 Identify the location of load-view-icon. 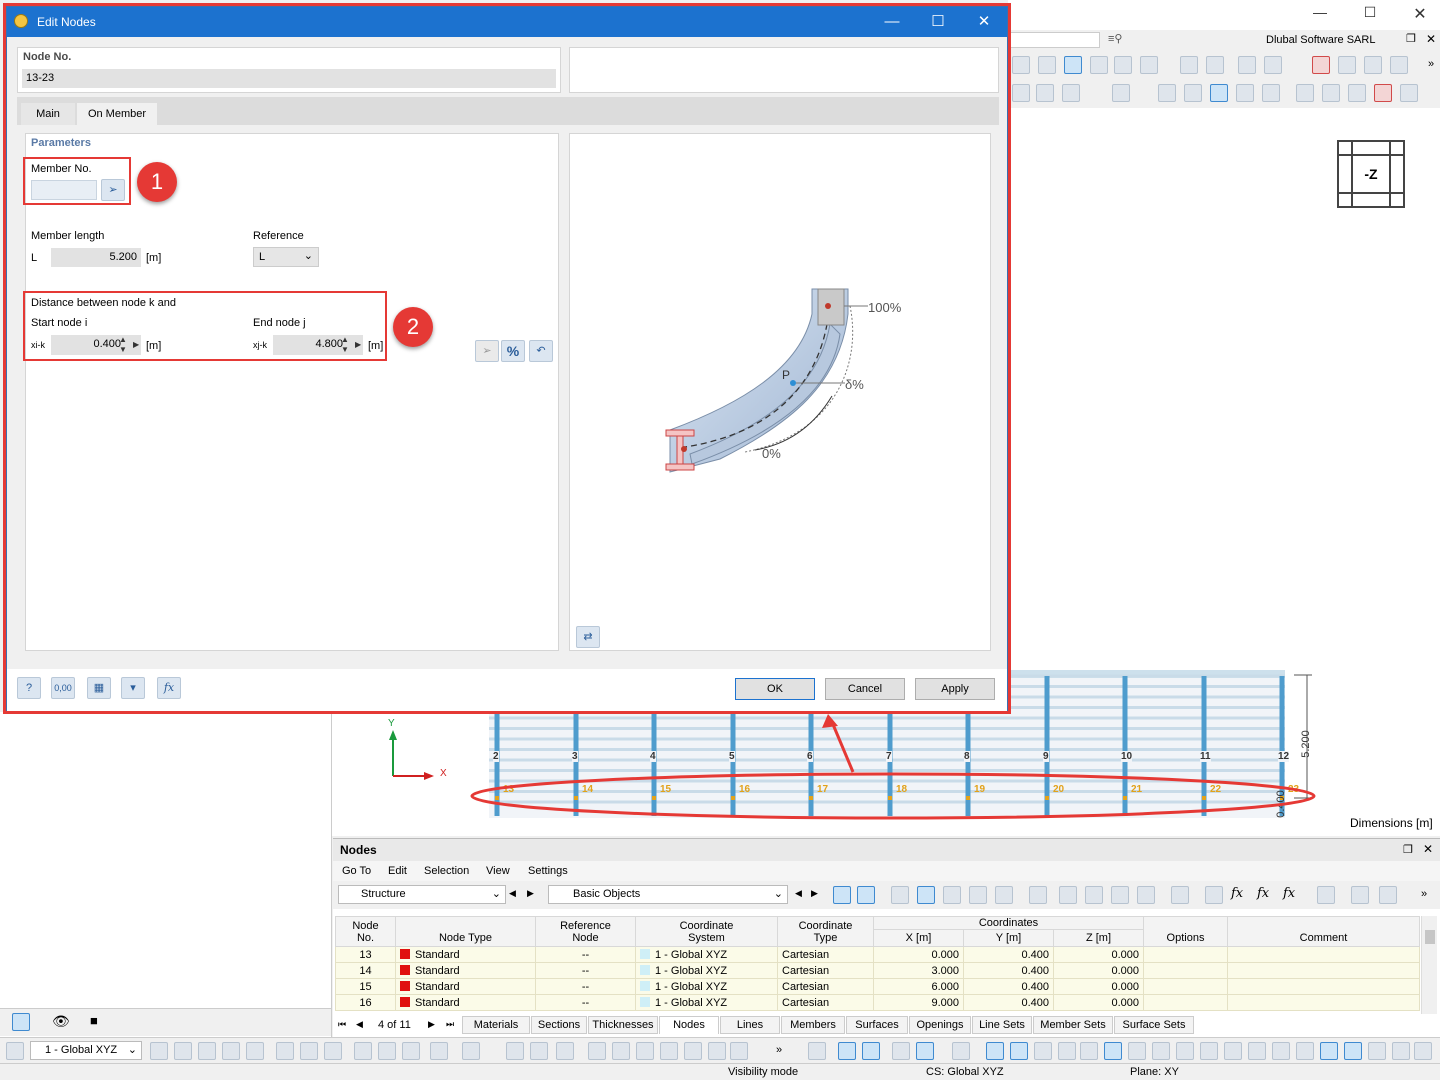
(1189, 65).